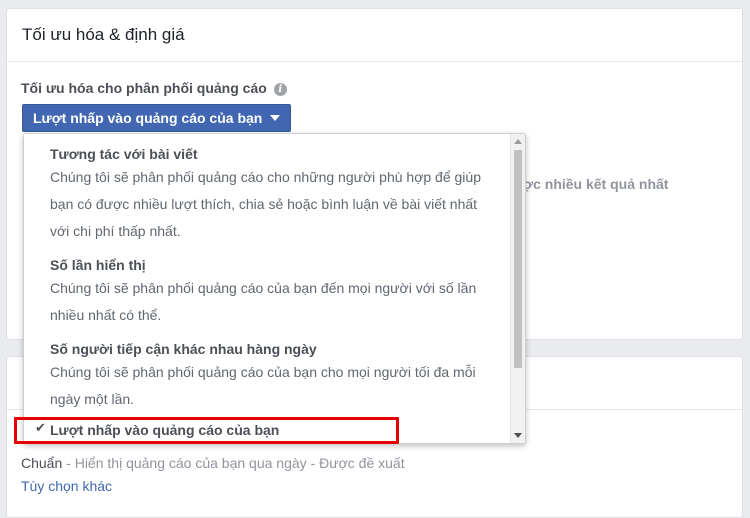 Image resolution: width=750 pixels, height=518 pixels. What do you see at coordinates (183, 349) in the screenshot?
I see `menu-item-title: Số người tiếp cận khác nhau hàng ngày` at bounding box center [183, 349].